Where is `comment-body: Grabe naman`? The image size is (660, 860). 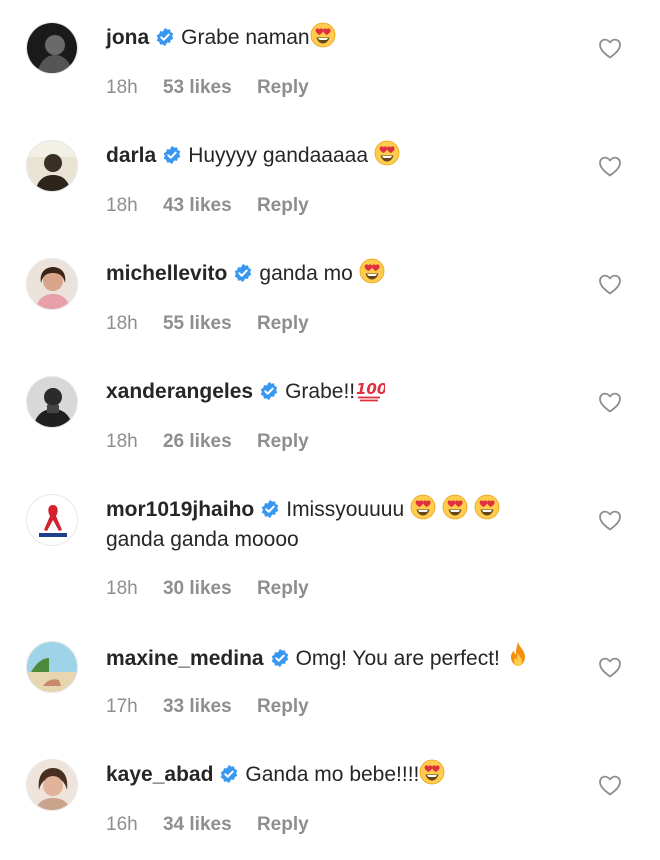
comment-body: Grabe naman is located at coordinates (245, 37).